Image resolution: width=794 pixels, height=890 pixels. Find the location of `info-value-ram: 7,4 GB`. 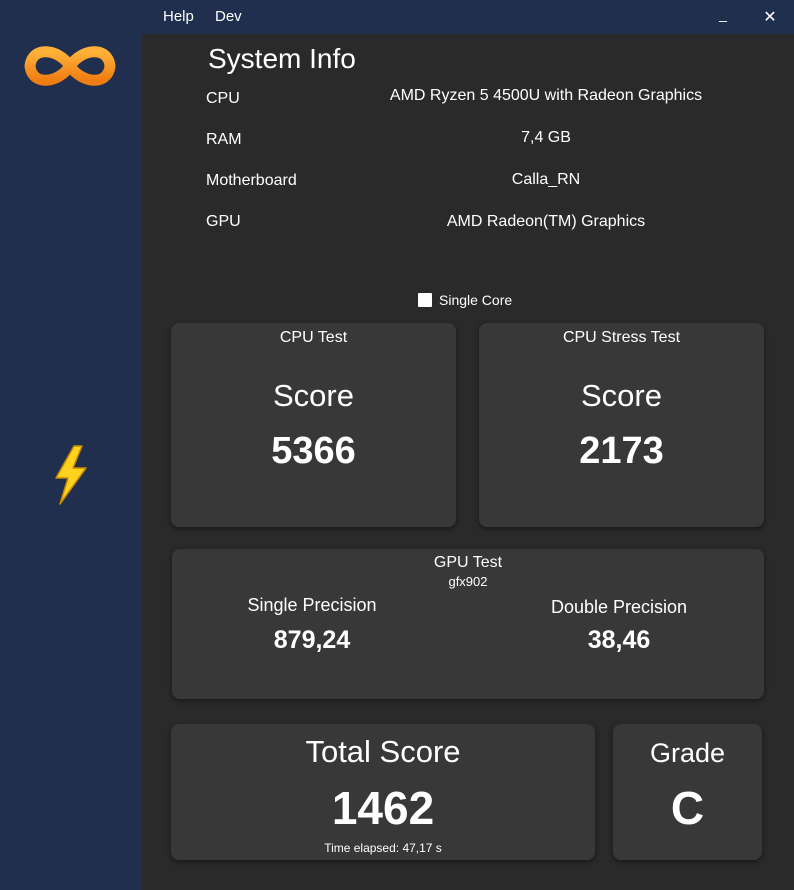

info-value-ram: 7,4 GB is located at coordinates (546, 137).